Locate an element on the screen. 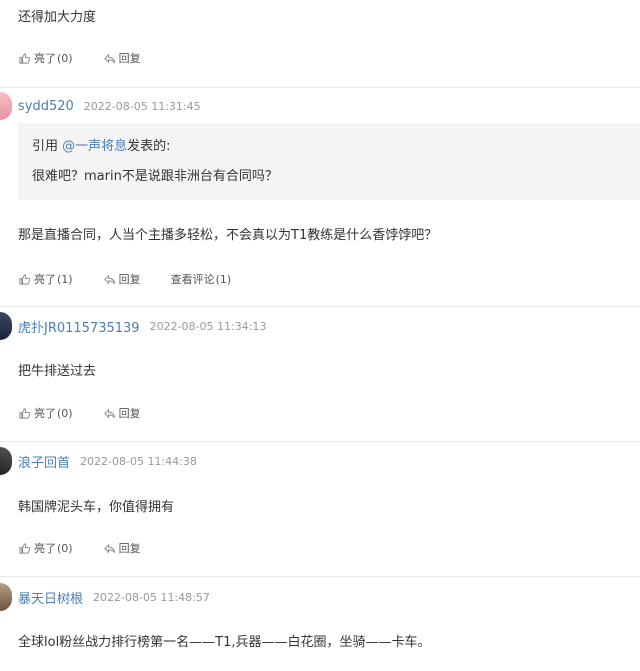  quote-suffix: 发表的: is located at coordinates (149, 146).